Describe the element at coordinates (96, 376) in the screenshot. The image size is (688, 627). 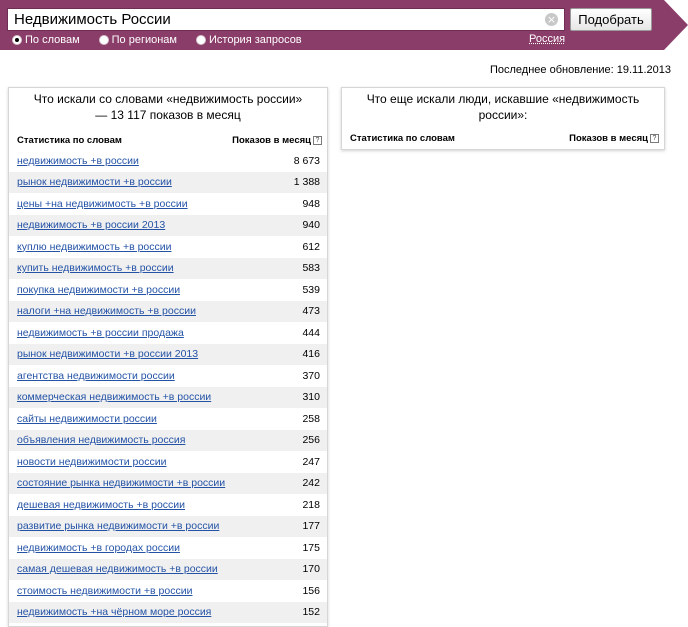
I see `query-link: агентства недвижимости россии` at that location.